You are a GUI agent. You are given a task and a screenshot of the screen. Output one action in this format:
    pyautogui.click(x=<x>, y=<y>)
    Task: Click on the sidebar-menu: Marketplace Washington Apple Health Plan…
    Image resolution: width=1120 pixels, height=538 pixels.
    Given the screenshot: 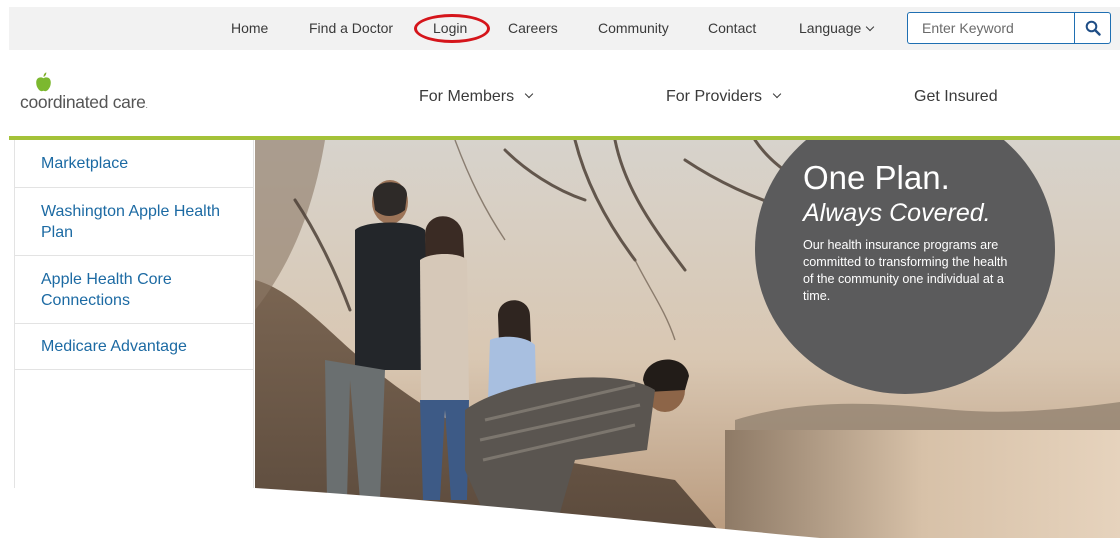 What is the action you would take?
    pyautogui.click(x=134, y=314)
    